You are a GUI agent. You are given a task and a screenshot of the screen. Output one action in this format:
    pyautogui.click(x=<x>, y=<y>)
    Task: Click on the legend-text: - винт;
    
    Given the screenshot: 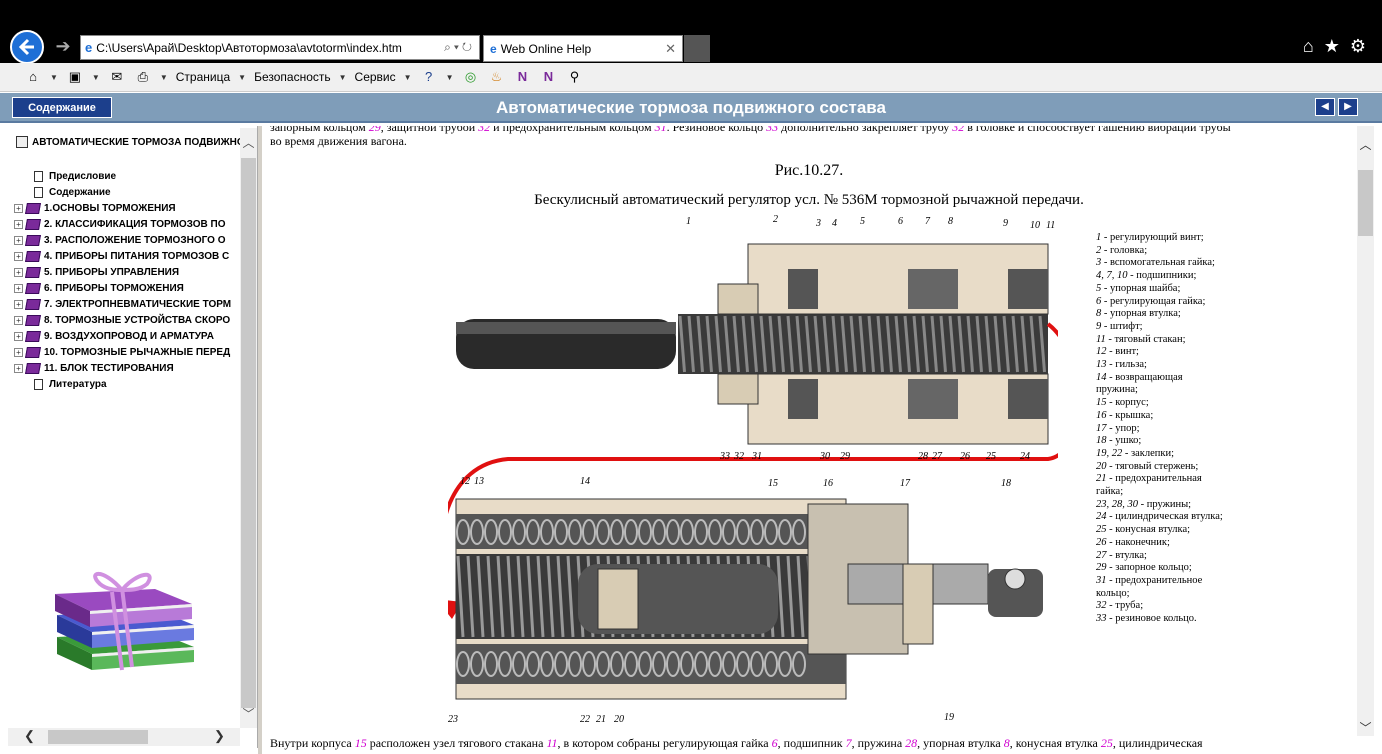 What is the action you would take?
    pyautogui.click(x=1122, y=352)
    